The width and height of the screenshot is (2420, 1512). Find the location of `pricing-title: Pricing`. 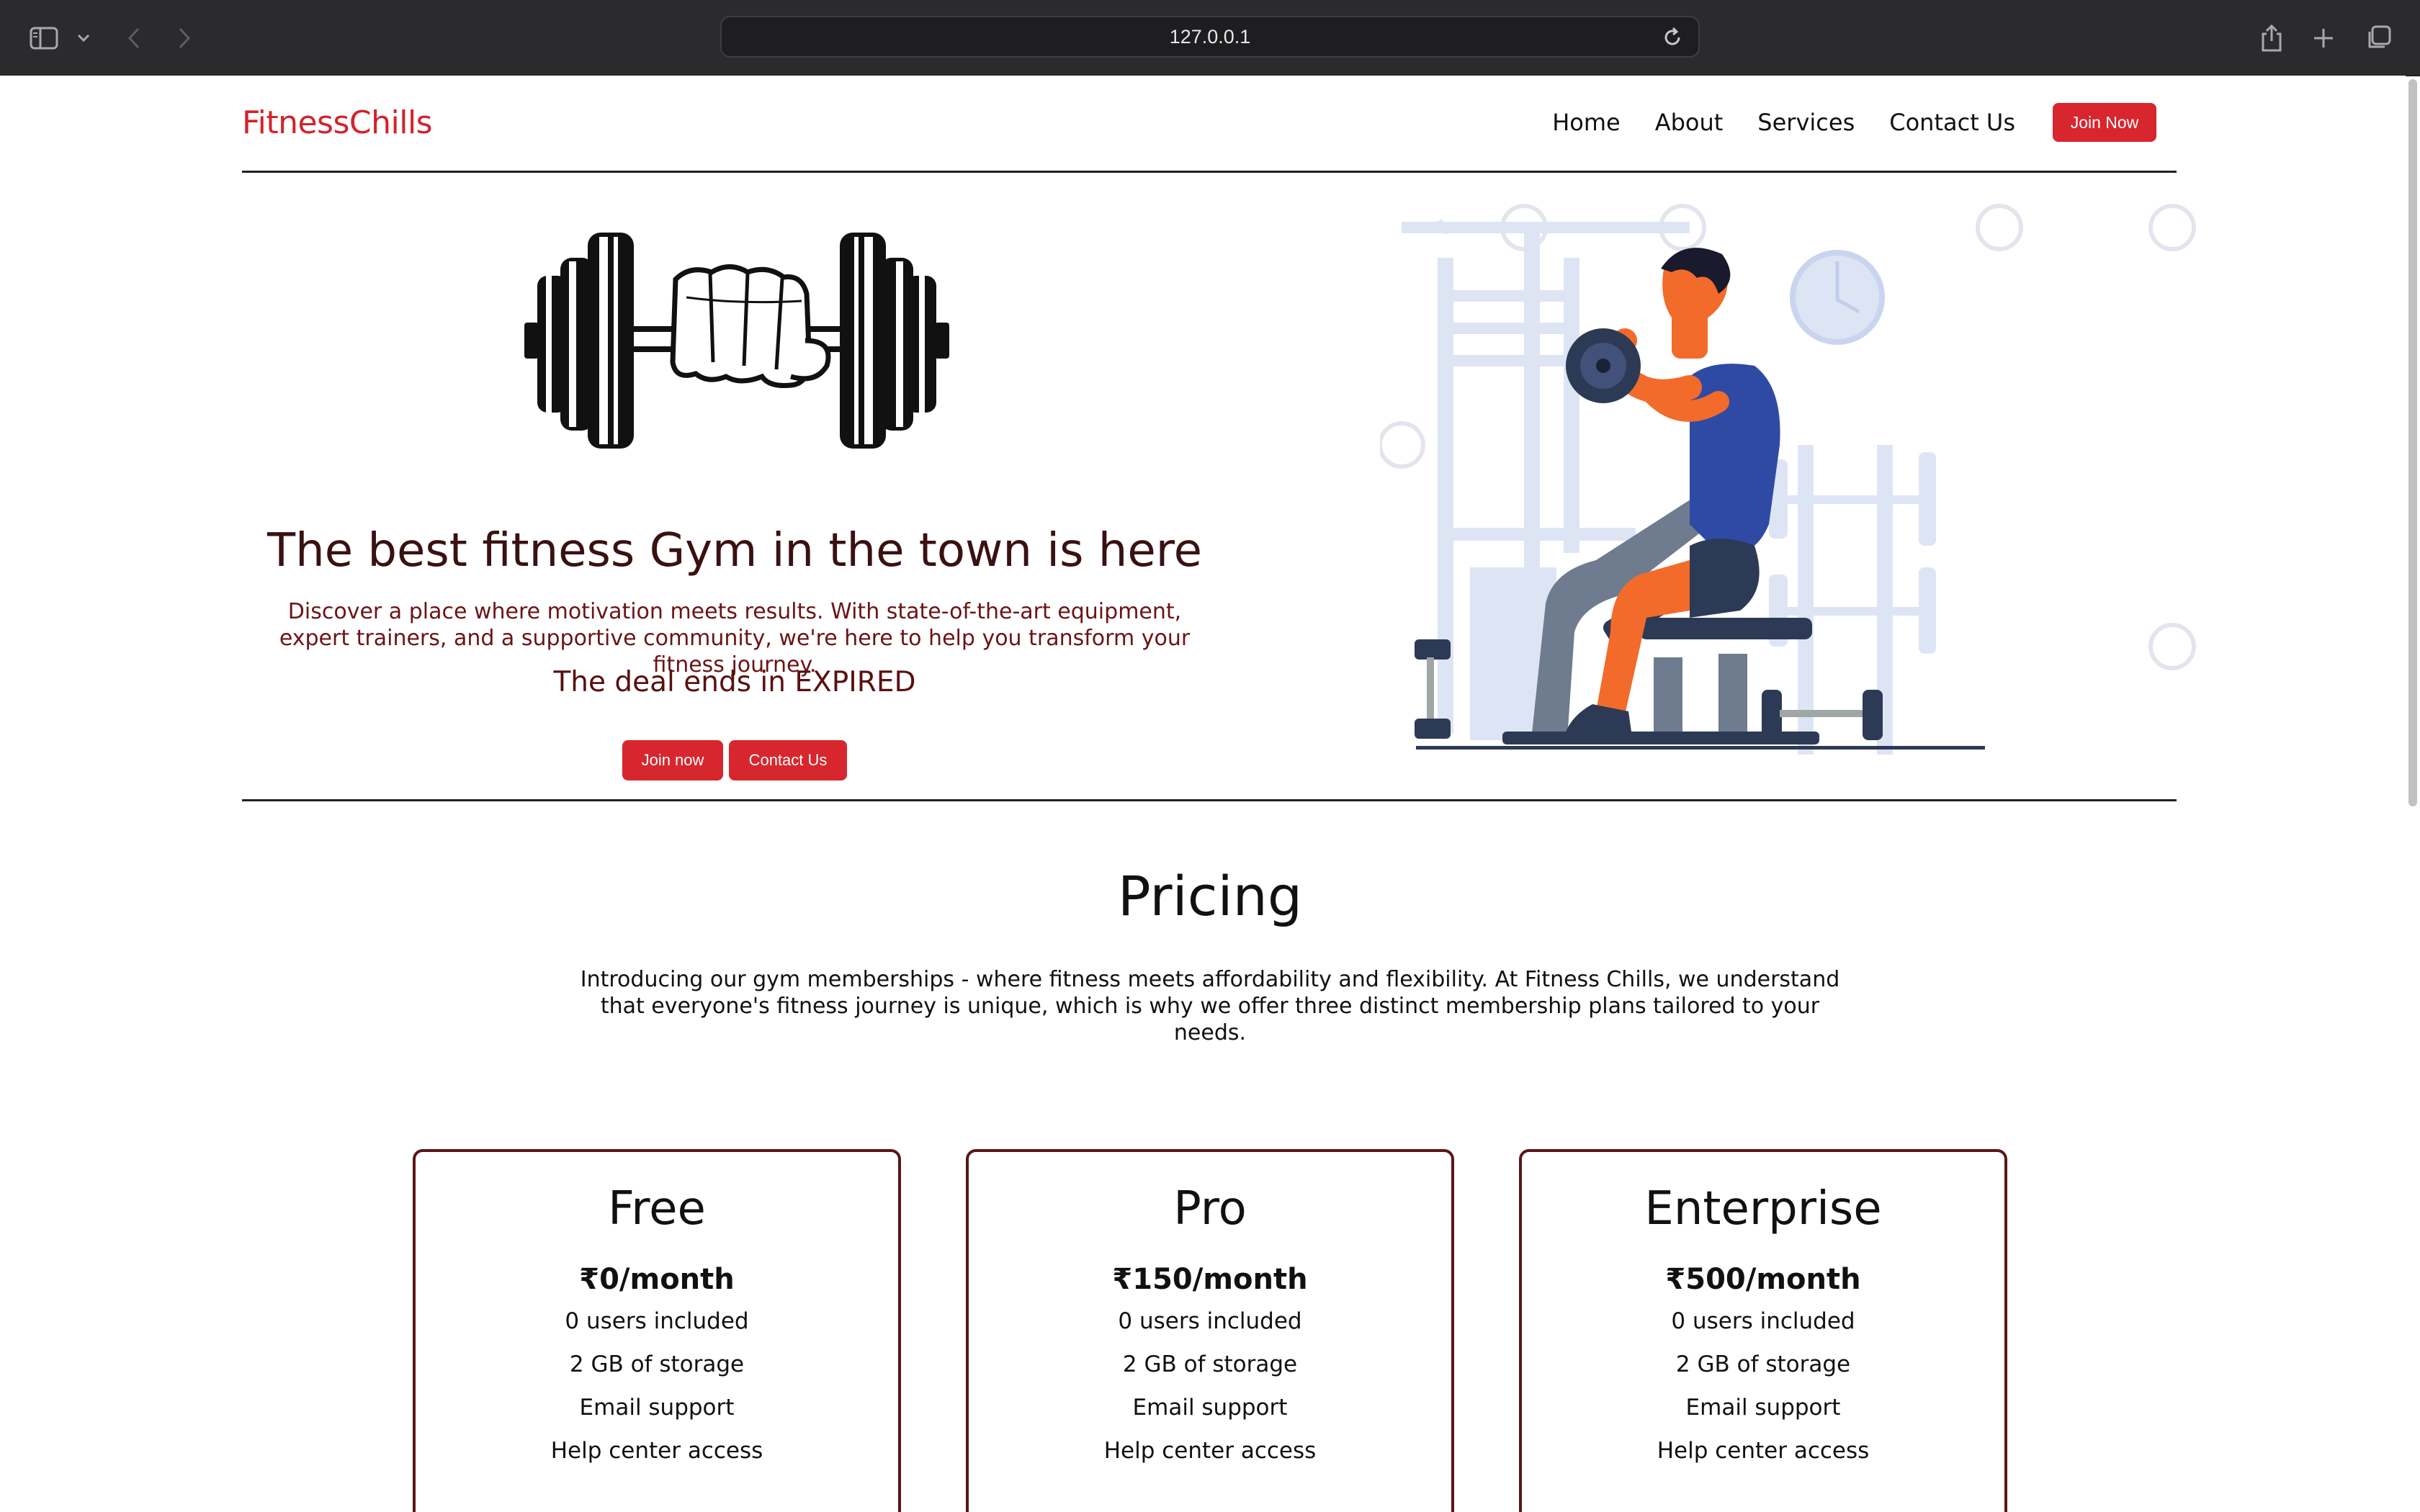

pricing-title: Pricing is located at coordinates (1210, 896).